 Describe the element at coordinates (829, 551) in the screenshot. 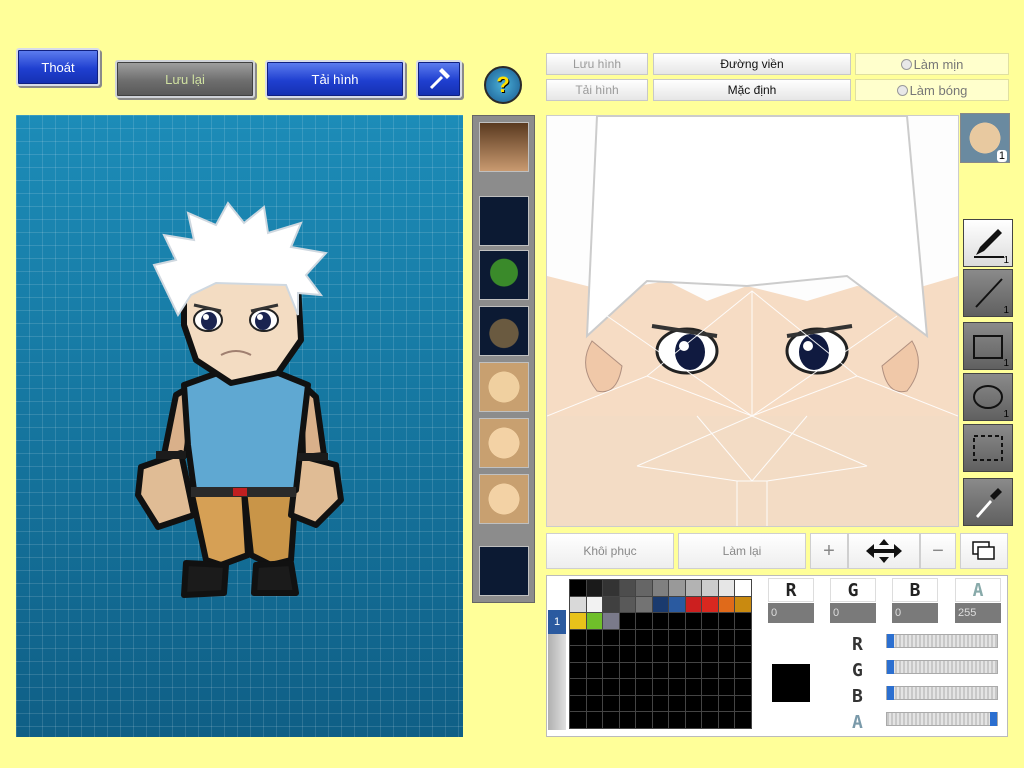

I see `zoom-in-button: +` at that location.